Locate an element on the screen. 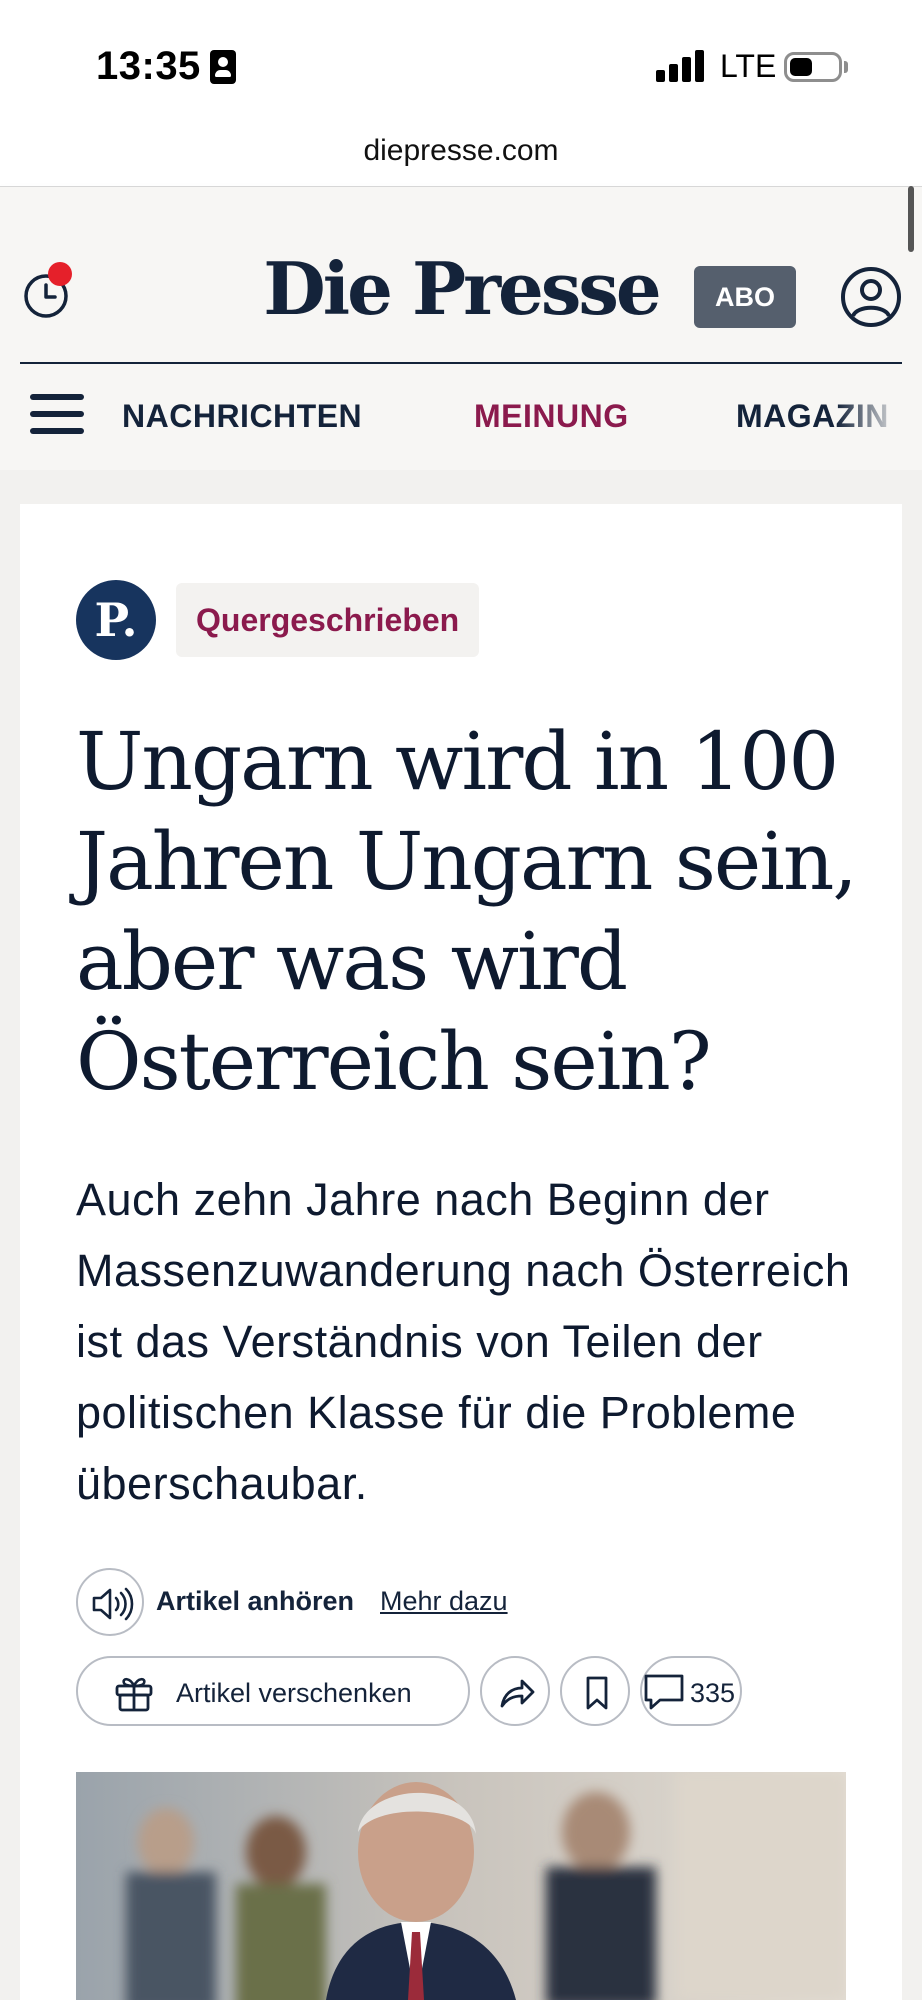  share-arrow-icon is located at coordinates (517, 1693).